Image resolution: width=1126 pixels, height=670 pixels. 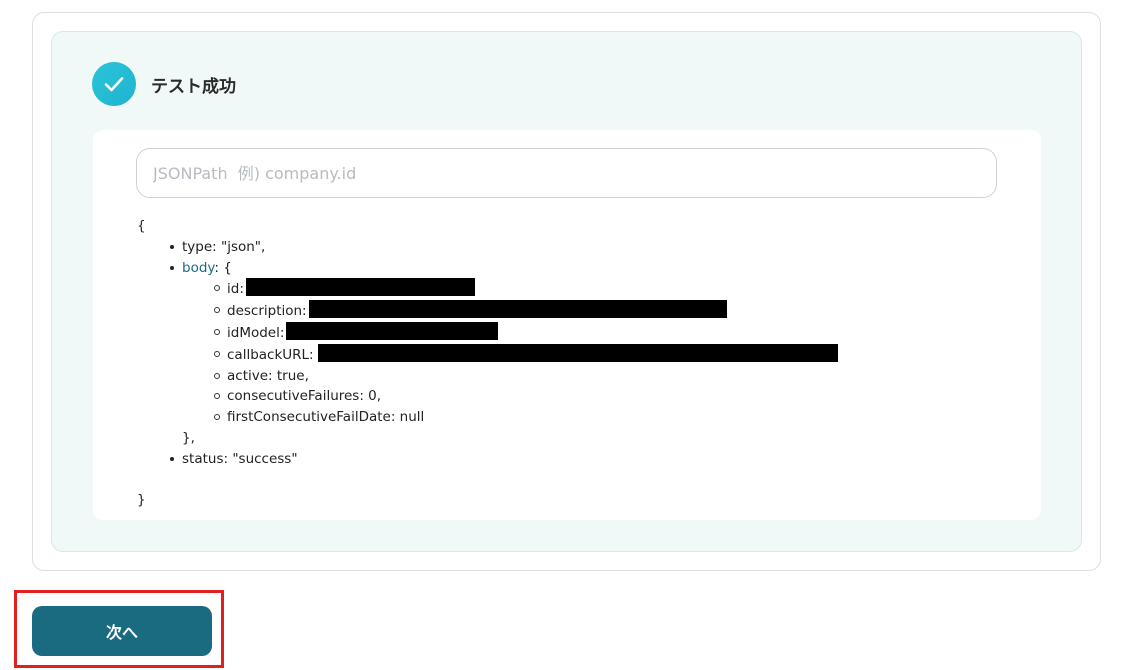 I want to click on json-idmodel-item: idModel:, so click(x=567, y=332).